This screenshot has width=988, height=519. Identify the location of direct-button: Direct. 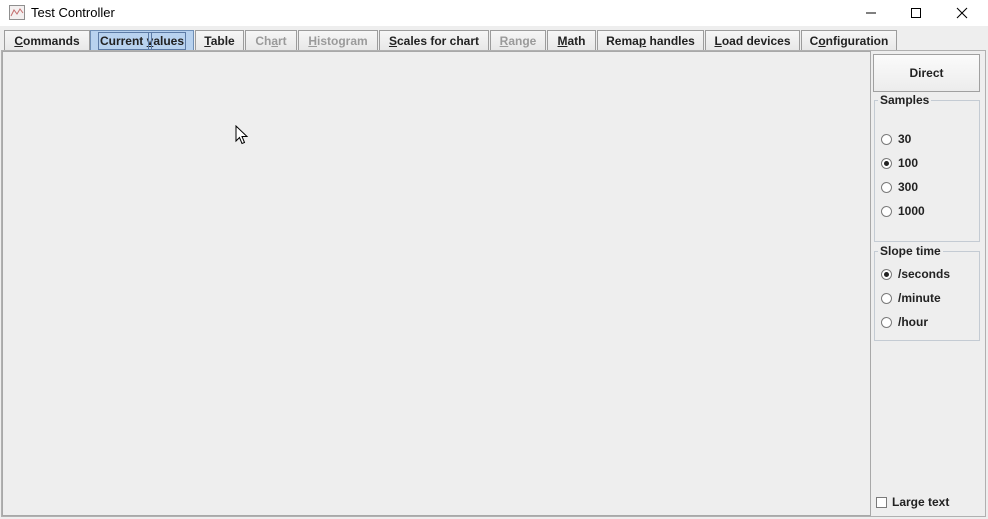
(926, 73).